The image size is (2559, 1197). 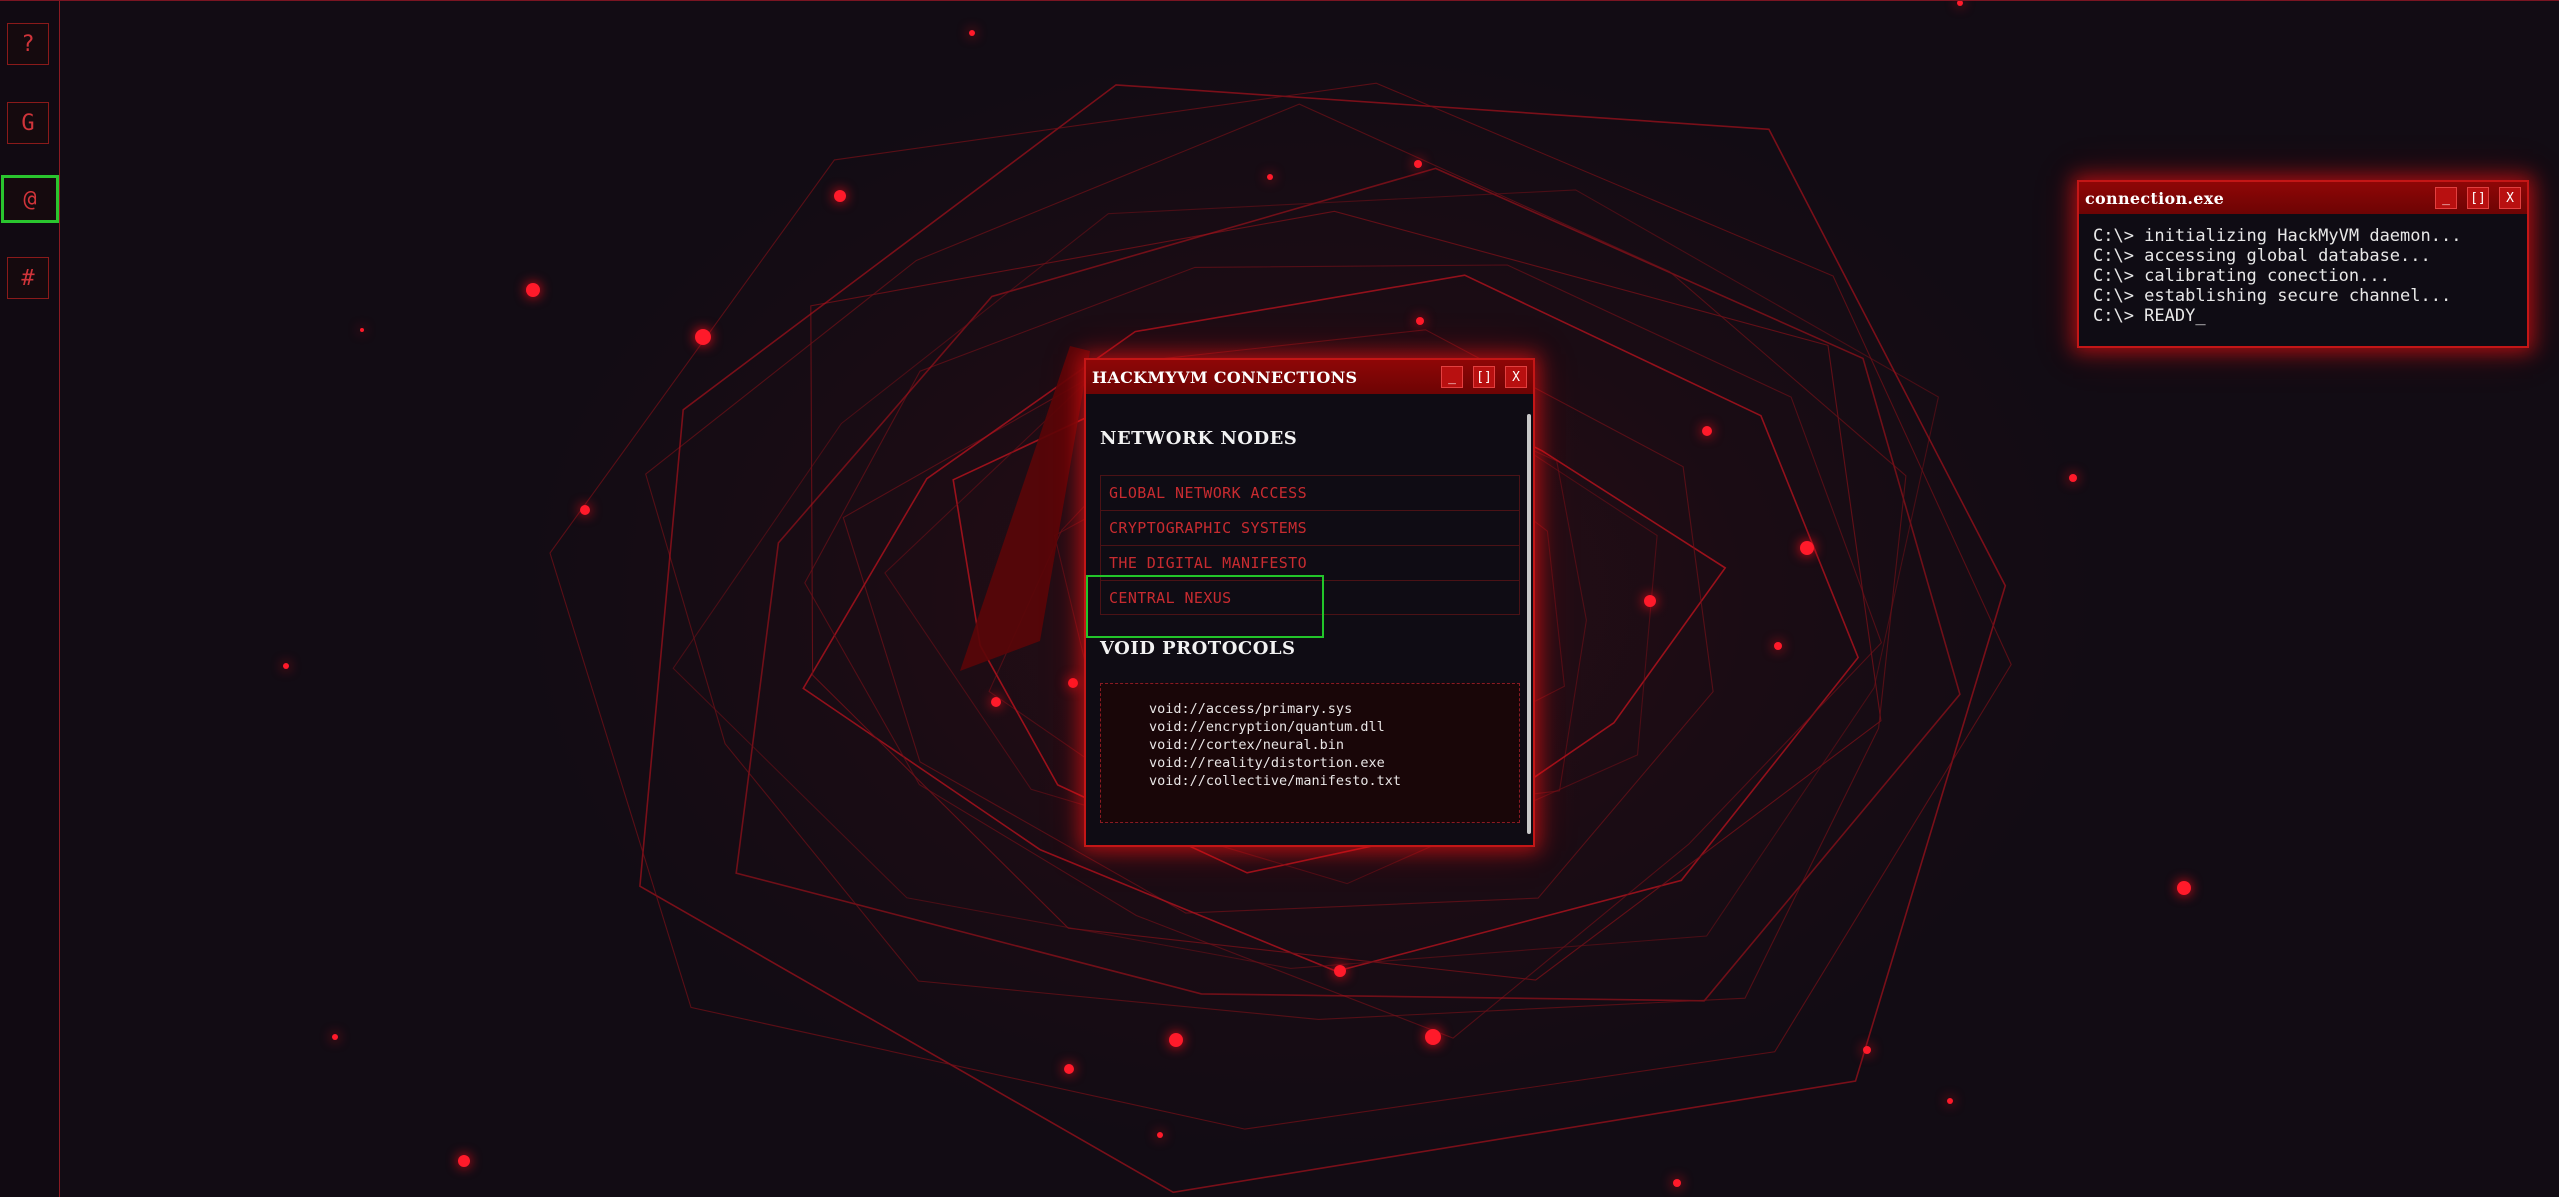 What do you see at coordinates (1251, 709) in the screenshot?
I see `void-protocol-line: void://access/primary.sys` at bounding box center [1251, 709].